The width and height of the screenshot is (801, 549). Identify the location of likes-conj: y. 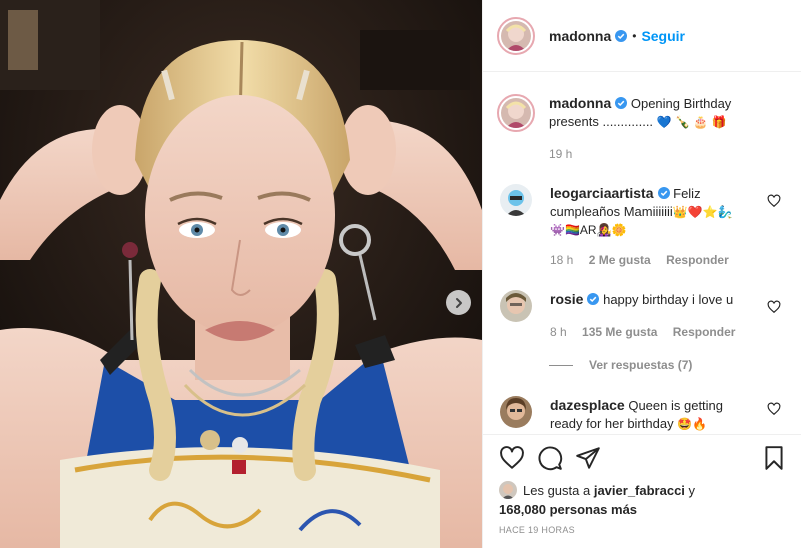
(692, 490).